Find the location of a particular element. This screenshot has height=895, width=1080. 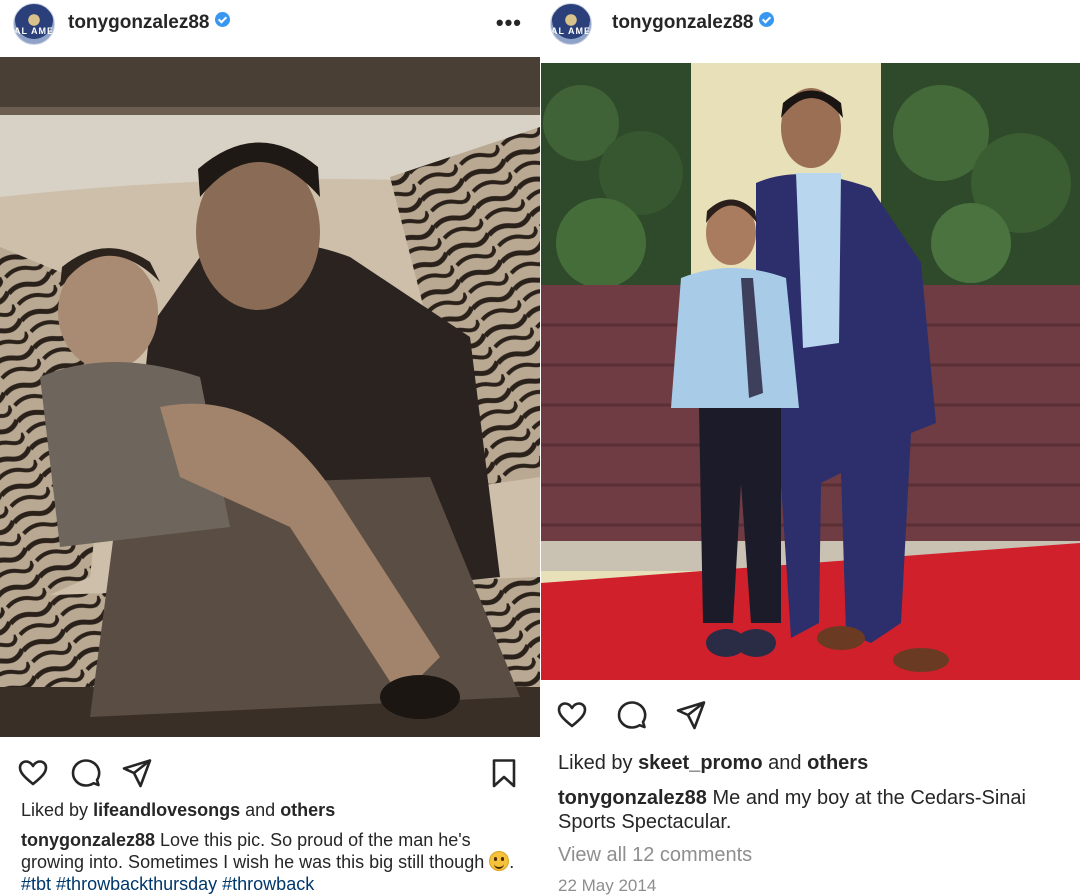

liked-by-user-link: skeet_promo is located at coordinates (700, 763).